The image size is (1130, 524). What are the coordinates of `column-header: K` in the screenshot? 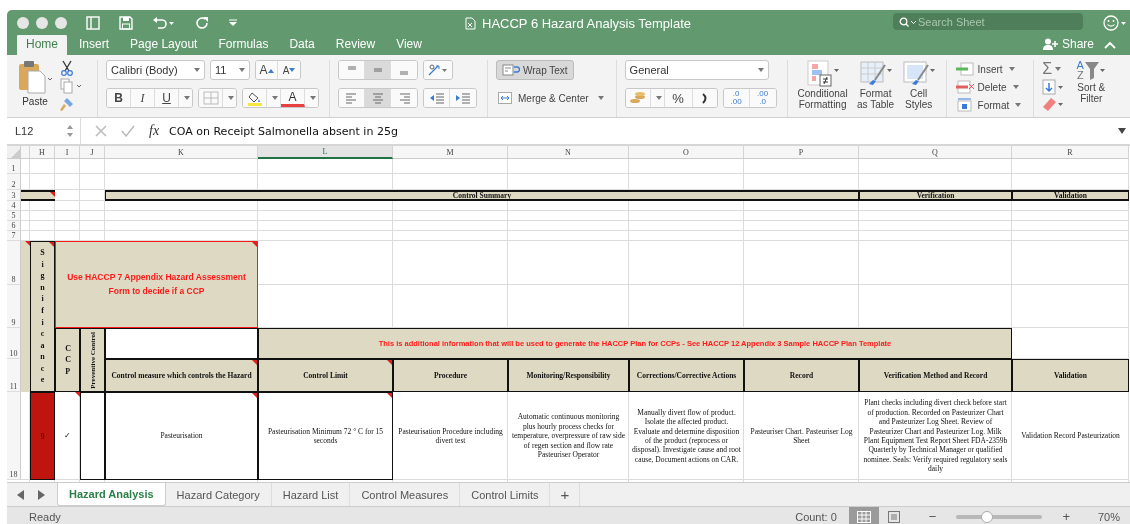 It's located at (181, 152).